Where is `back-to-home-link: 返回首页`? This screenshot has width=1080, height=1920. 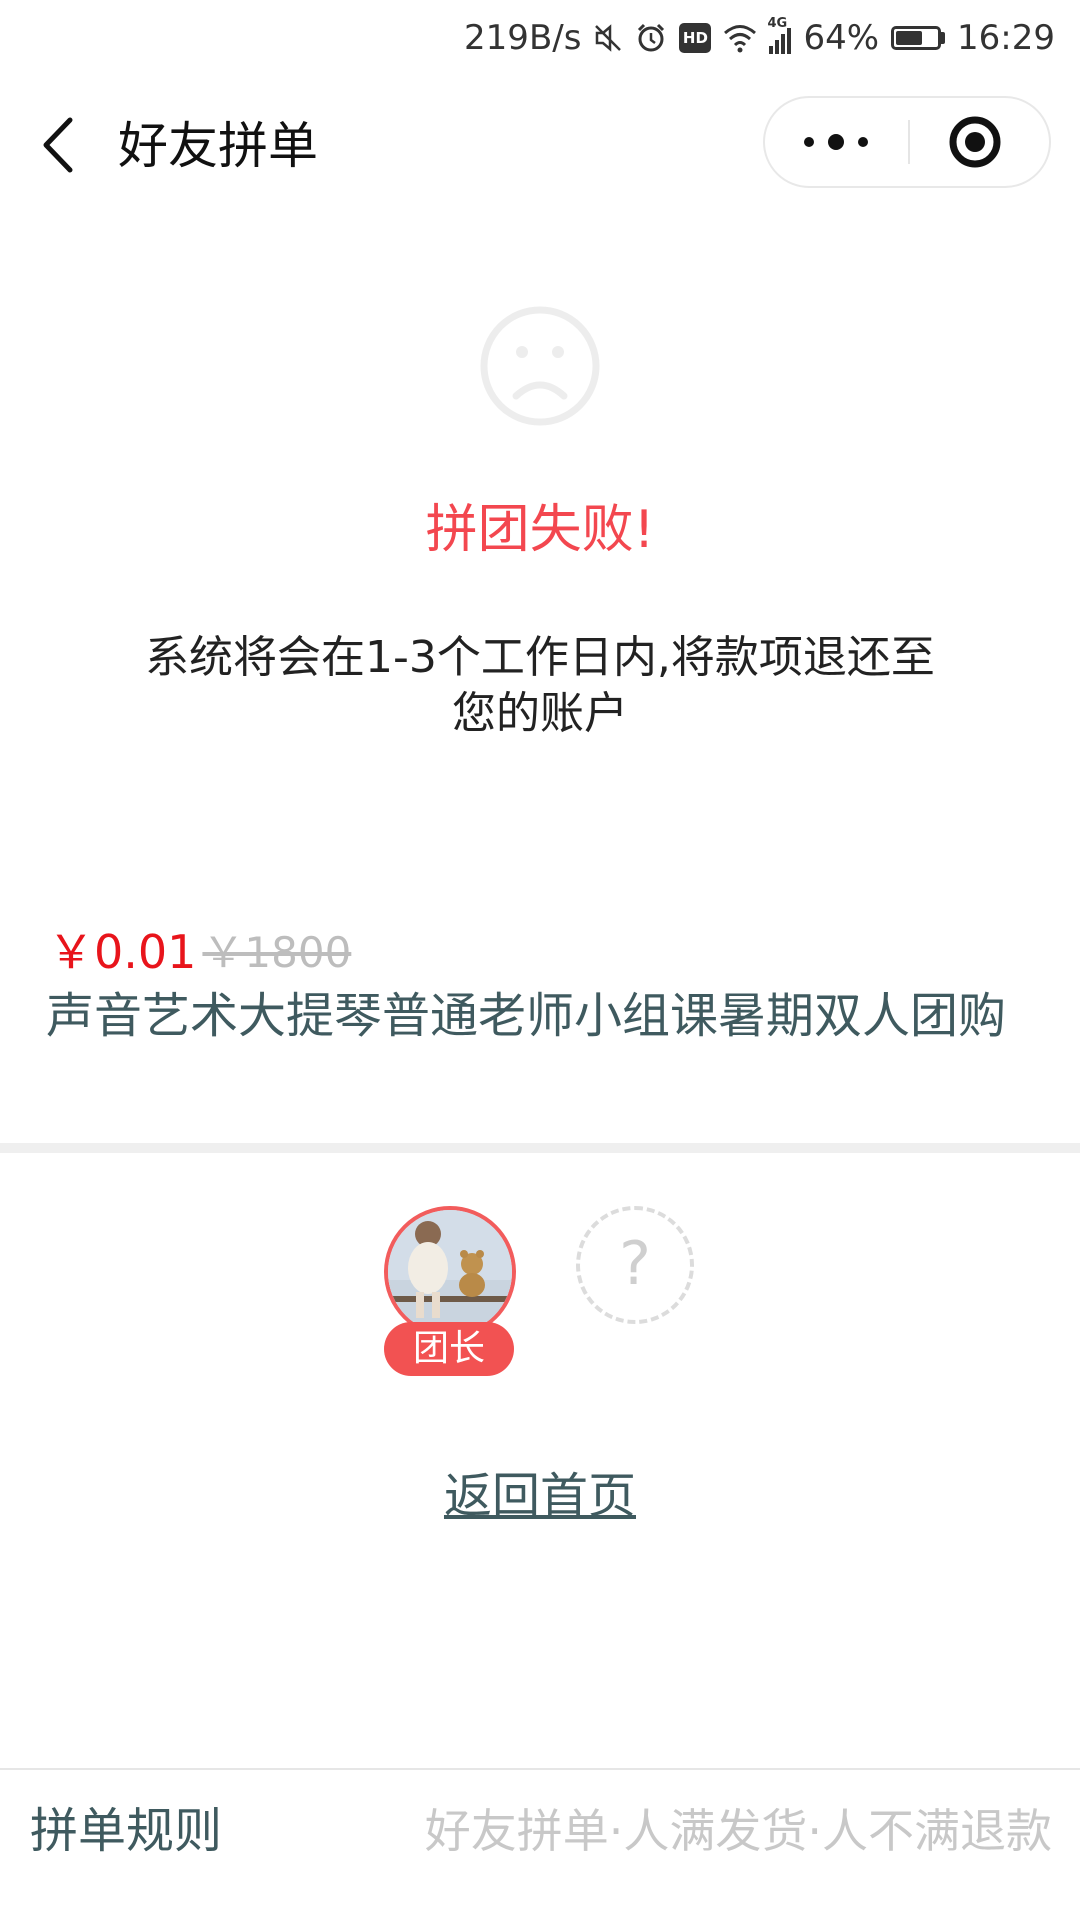
back-to-home-link: 返回首页 is located at coordinates (540, 1496).